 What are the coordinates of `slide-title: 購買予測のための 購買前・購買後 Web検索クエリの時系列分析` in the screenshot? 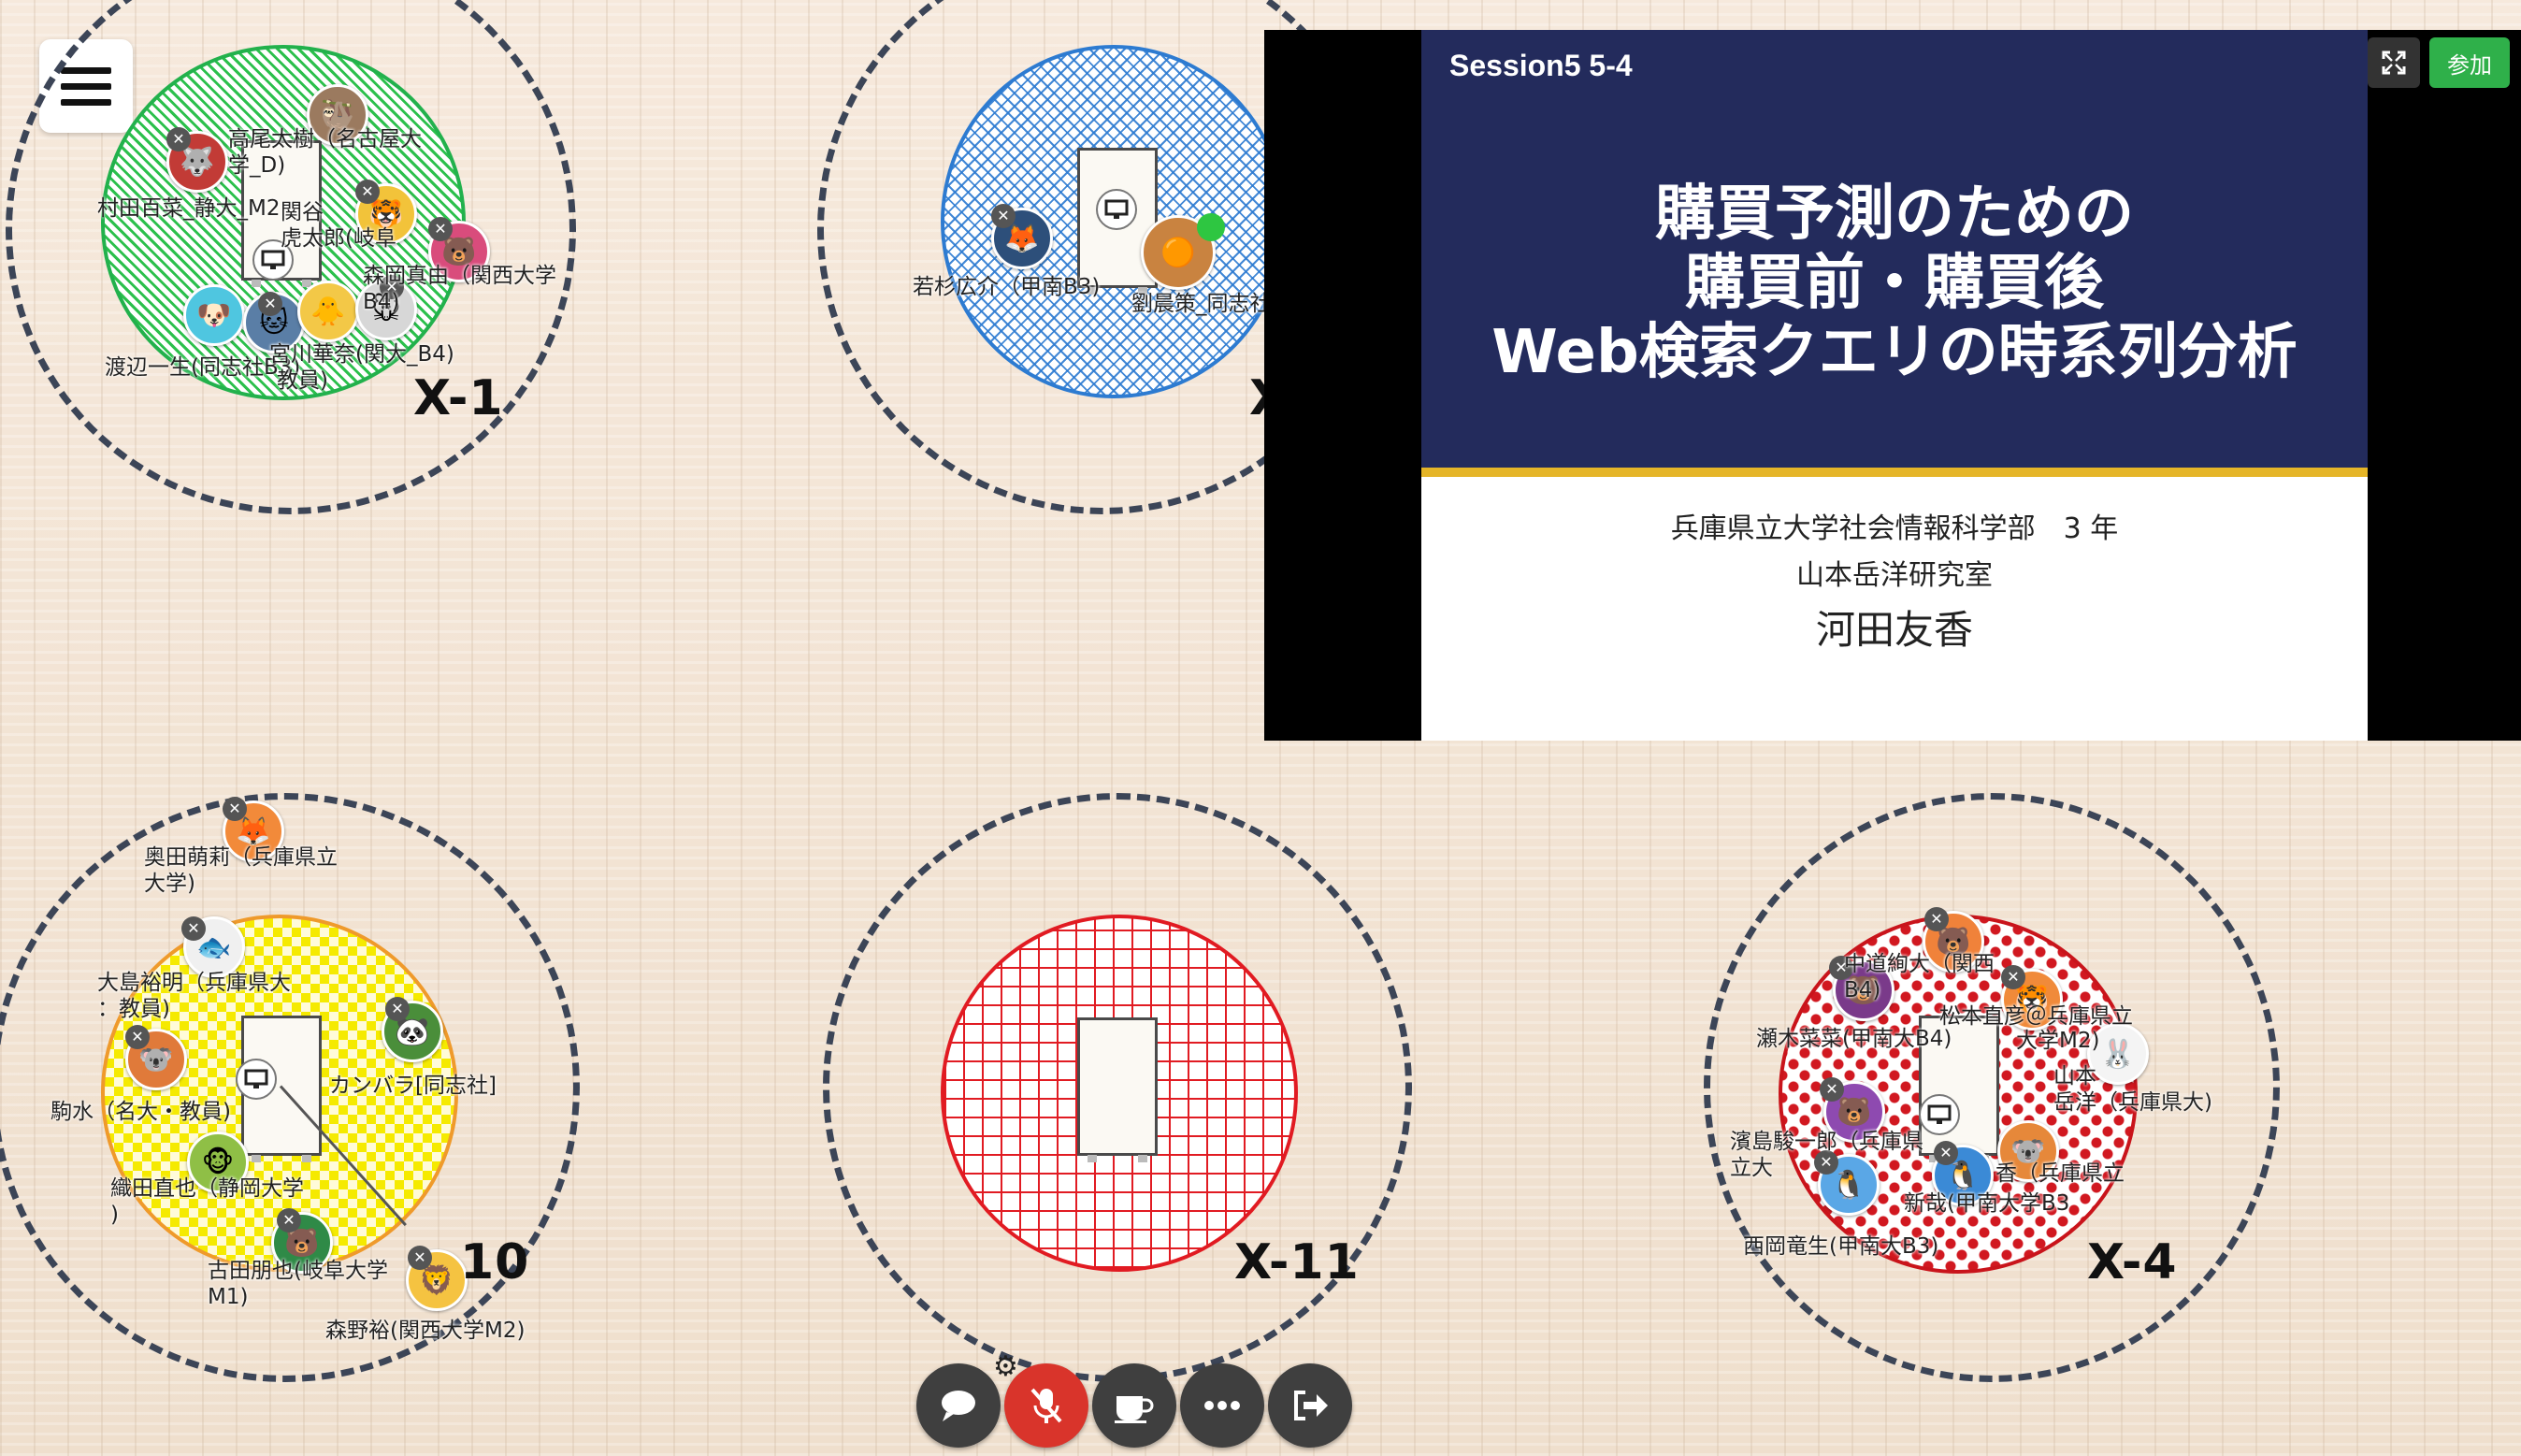 It's located at (1894, 283).